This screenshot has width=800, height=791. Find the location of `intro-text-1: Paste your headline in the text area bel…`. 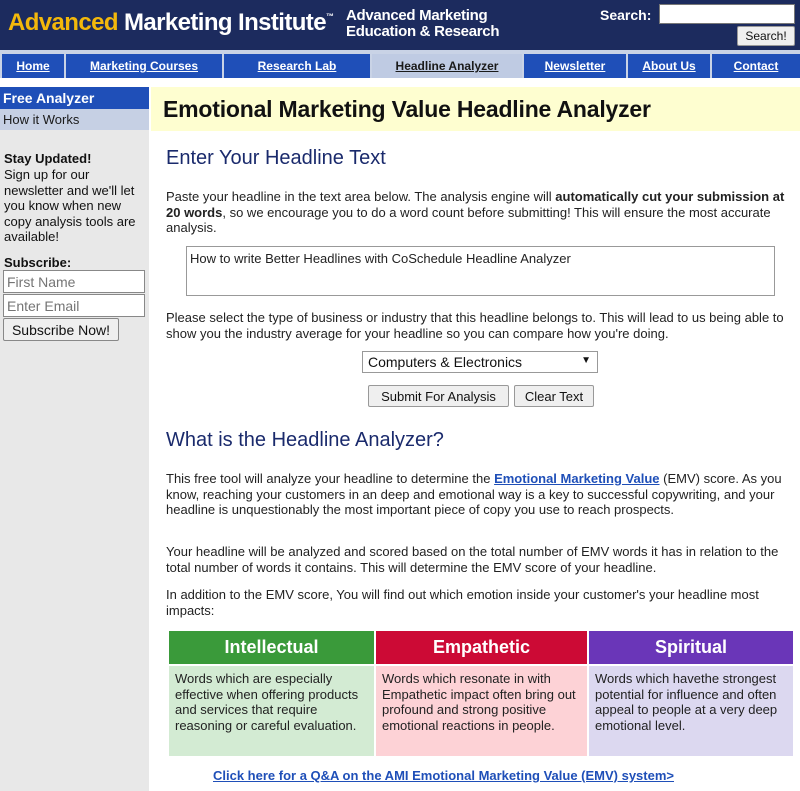

intro-text-1: Paste your headline in the text area bel… is located at coordinates (361, 196).